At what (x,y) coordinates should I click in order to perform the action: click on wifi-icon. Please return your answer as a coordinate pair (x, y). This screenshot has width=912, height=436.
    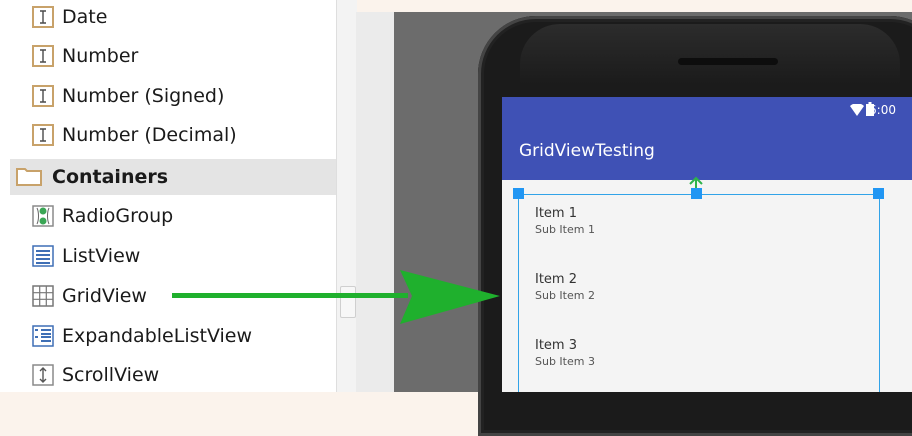
    Looking at the image, I should click on (857, 111).